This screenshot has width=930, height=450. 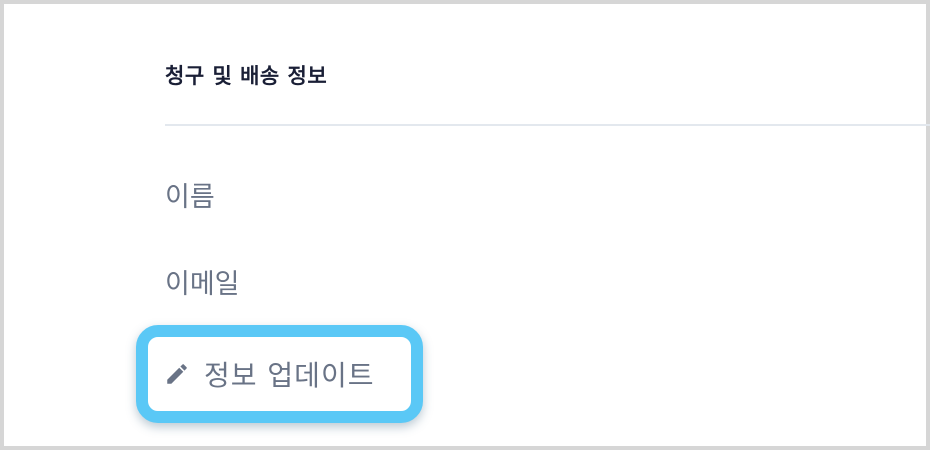 I want to click on update-info-button: 정보 업데이트, so click(x=279, y=374).